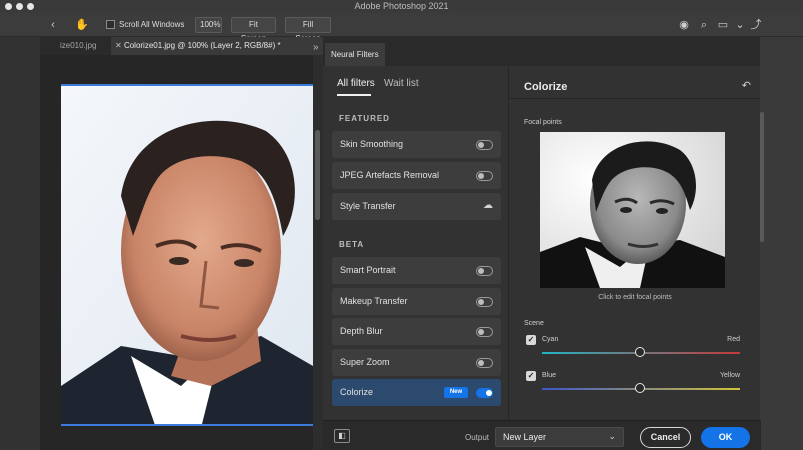  Describe the element at coordinates (364, 118) in the screenshot. I see `featured-heading: FEATURED` at that location.